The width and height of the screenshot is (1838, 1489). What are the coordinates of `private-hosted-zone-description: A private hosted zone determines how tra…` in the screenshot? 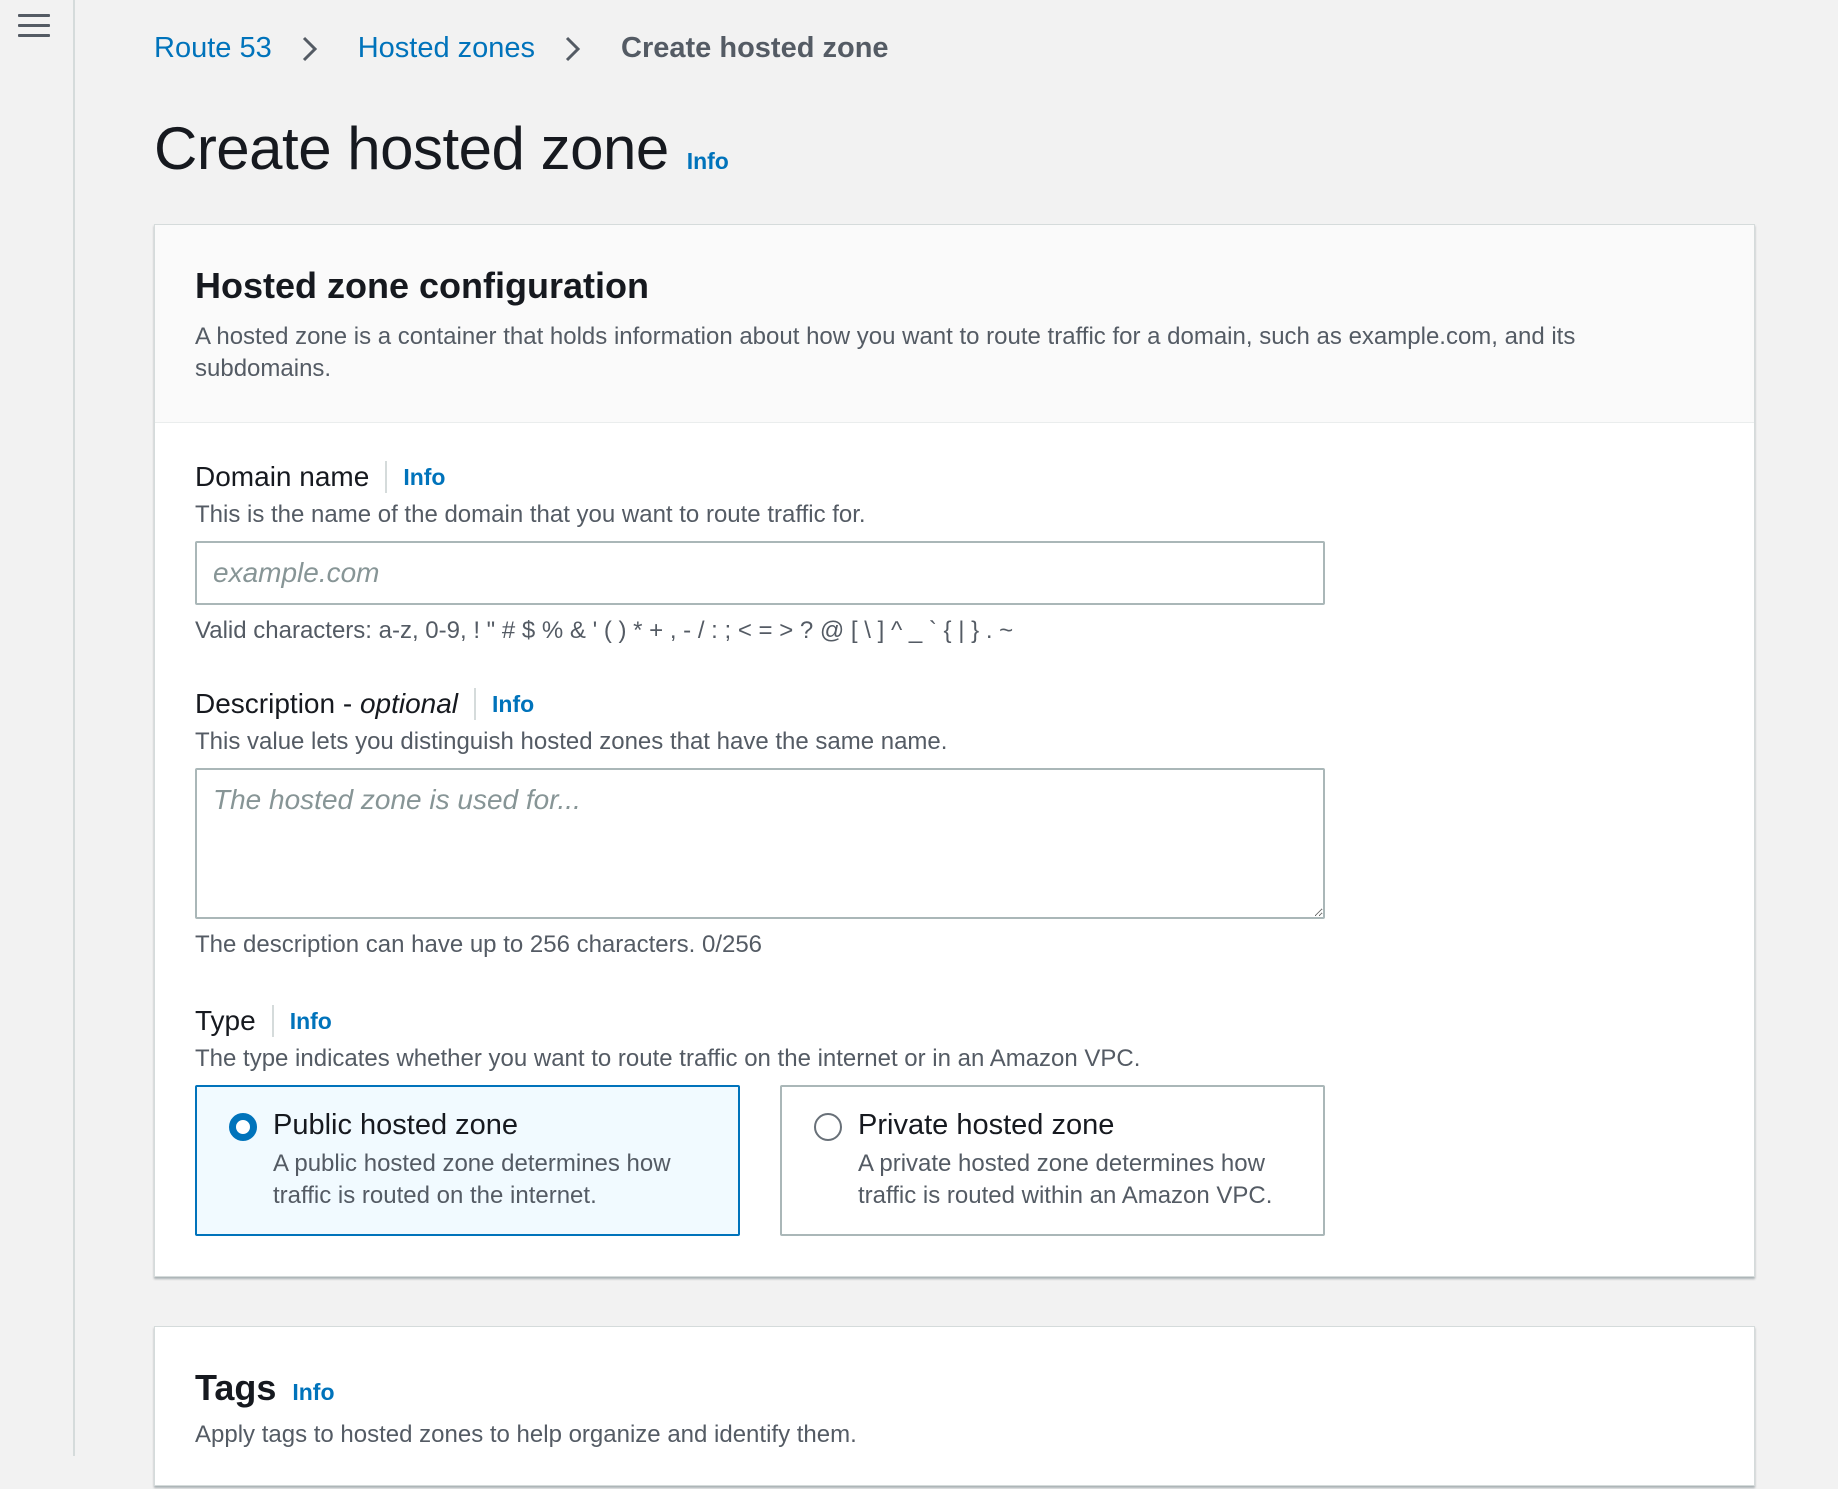 It's located at (1065, 1179).